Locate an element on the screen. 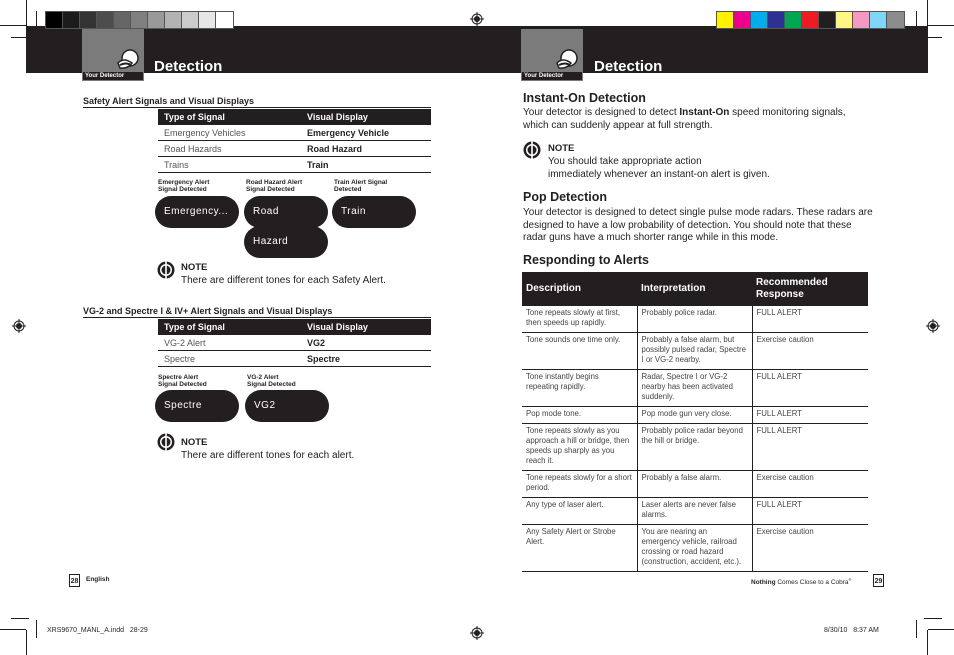 The height and width of the screenshot is (655, 954). display-caption: VG-2 Alert Signal Detected is located at coordinates (271, 381).